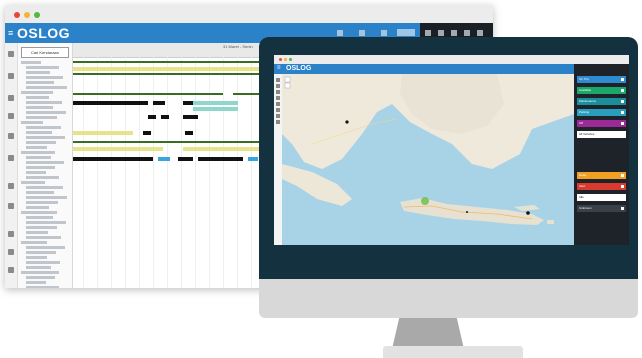 The height and width of the screenshot is (358, 642). I want to click on status-filter-button: Maintenance, so click(601, 101).